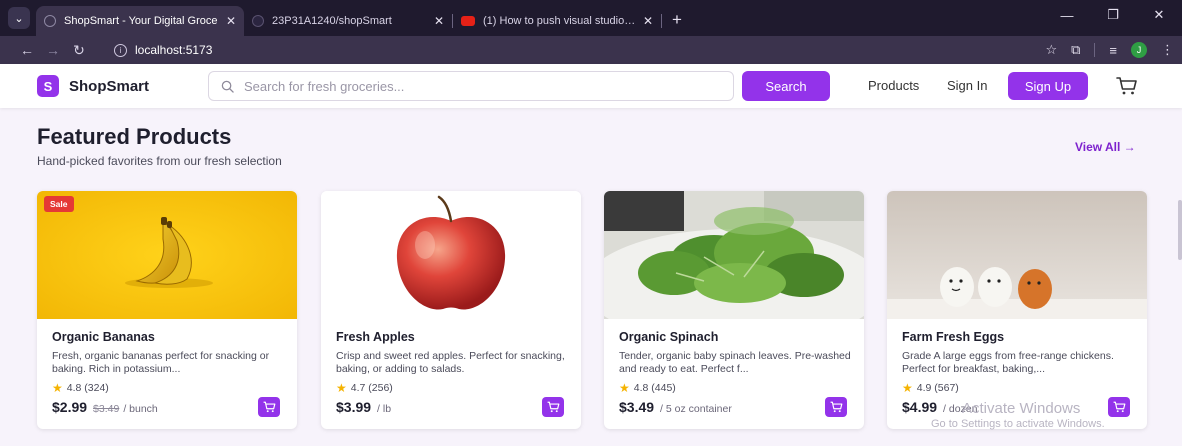  What do you see at coordinates (1018, 424) in the screenshot?
I see `activation-watermark-subtitle: Go to Settings to activate Windows.` at bounding box center [1018, 424].